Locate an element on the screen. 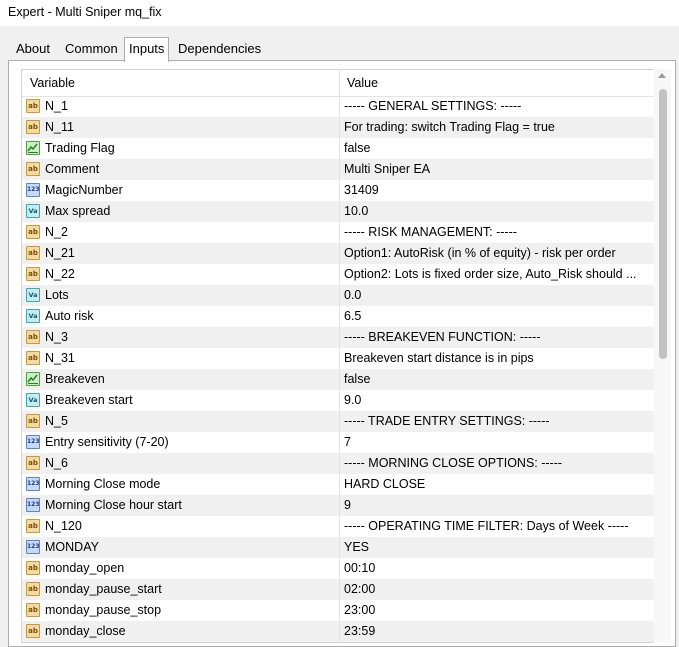  table-row: ab monday_open 00:10 is located at coordinates (343, 568).